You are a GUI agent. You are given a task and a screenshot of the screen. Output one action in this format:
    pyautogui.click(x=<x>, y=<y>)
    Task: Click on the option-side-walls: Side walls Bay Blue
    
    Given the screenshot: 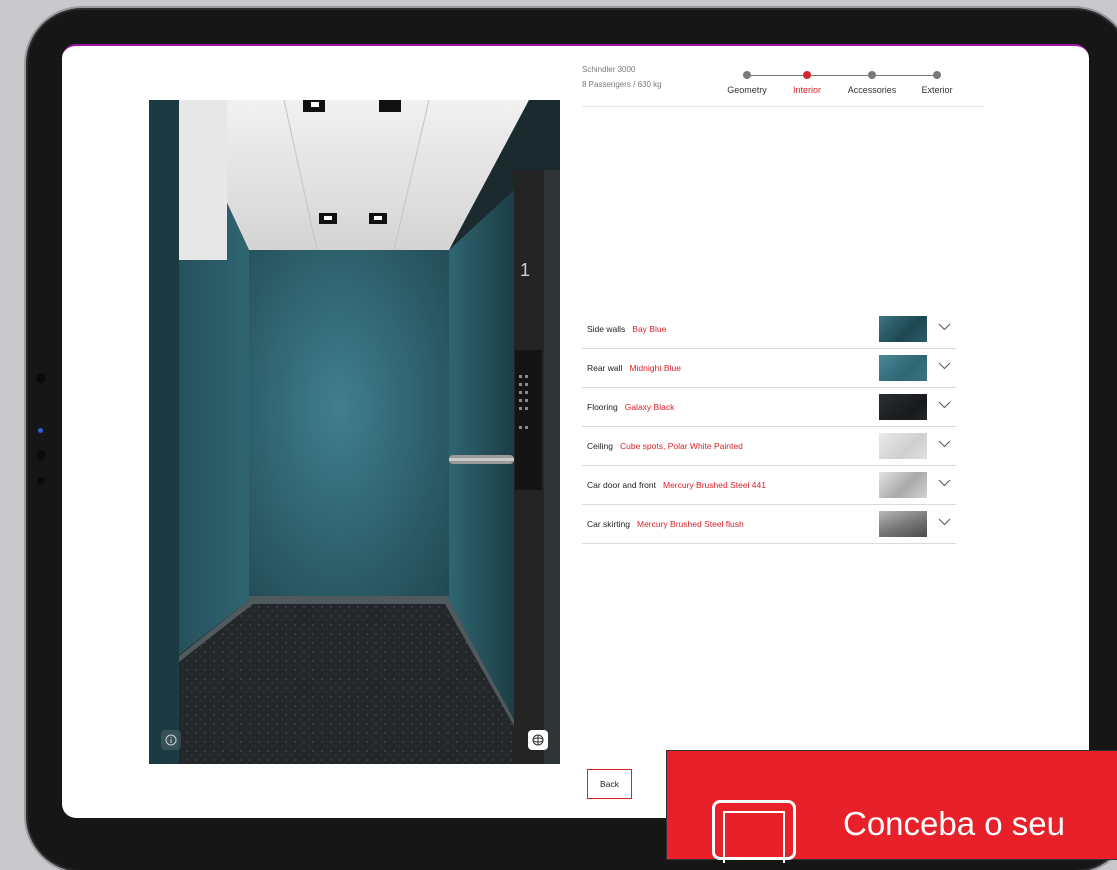 What is the action you would take?
    pyautogui.click(x=769, y=329)
    